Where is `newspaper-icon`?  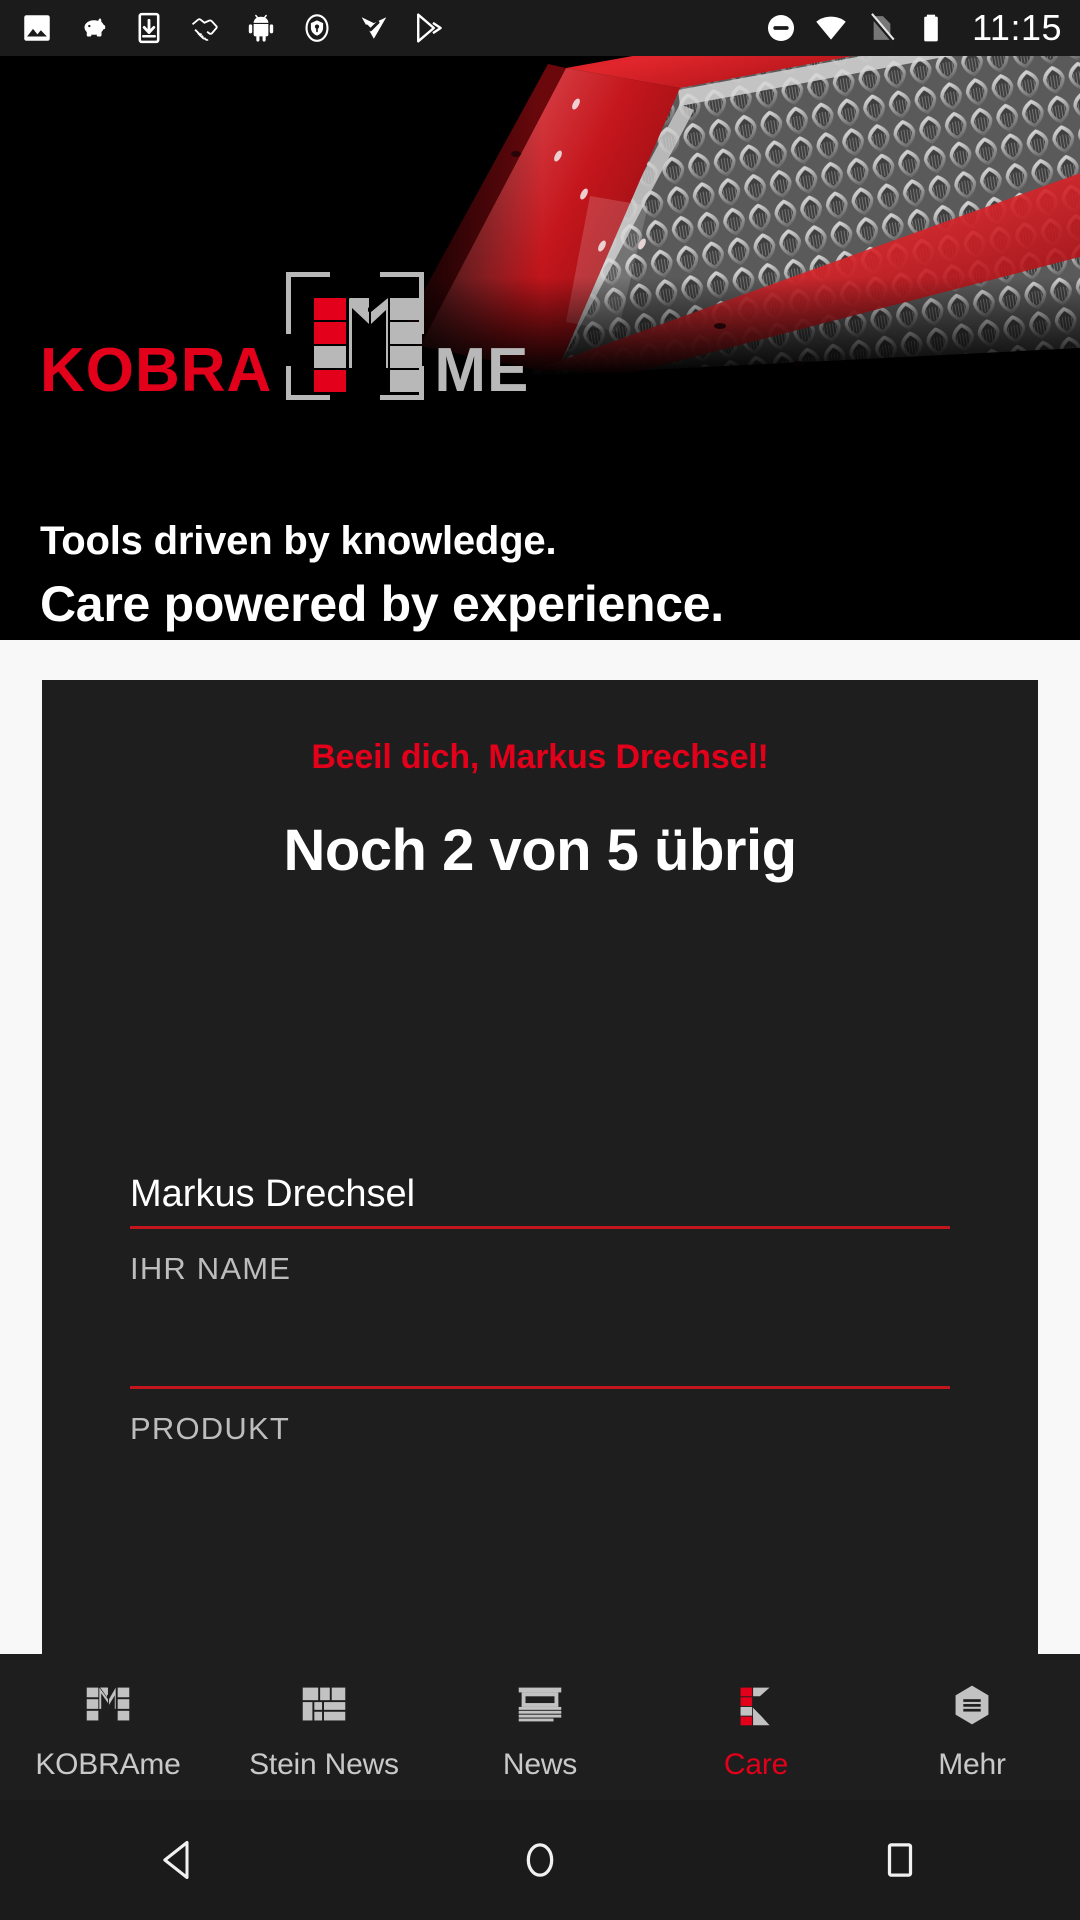 newspaper-icon is located at coordinates (540, 1705).